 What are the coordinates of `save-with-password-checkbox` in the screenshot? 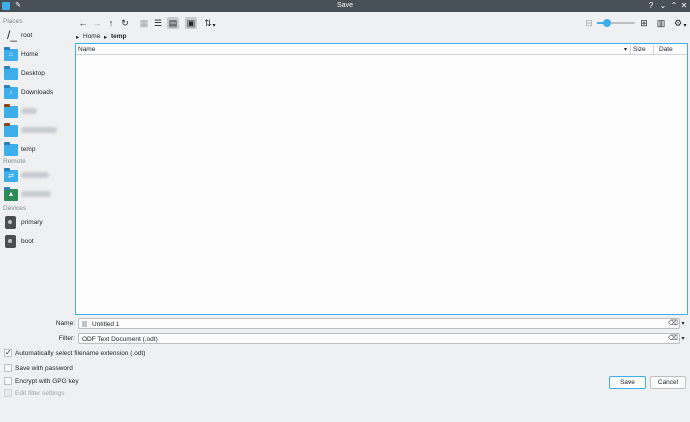 It's located at (8, 368).